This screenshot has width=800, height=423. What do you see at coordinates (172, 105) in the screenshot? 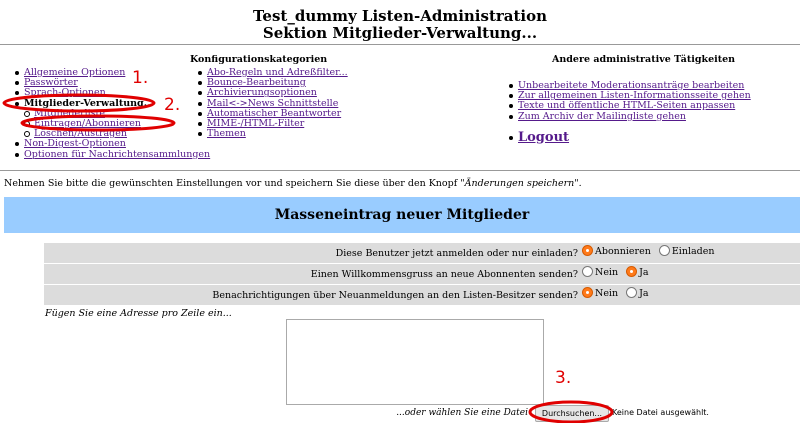
I see `annotation-number-2: 2.` at bounding box center [172, 105].